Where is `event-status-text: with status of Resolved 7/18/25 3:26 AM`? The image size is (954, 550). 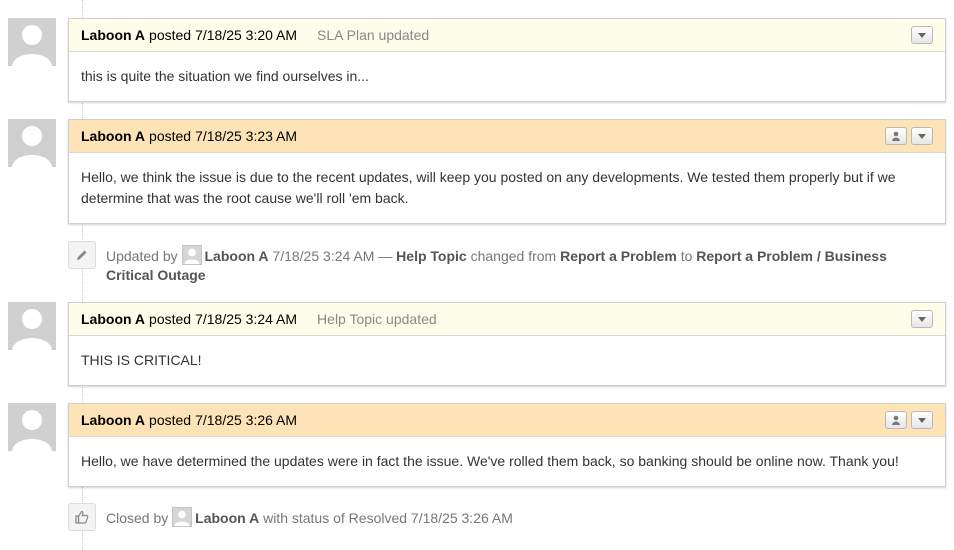 event-status-text: with status of Resolved 7/18/25 3:26 AM is located at coordinates (388, 518).